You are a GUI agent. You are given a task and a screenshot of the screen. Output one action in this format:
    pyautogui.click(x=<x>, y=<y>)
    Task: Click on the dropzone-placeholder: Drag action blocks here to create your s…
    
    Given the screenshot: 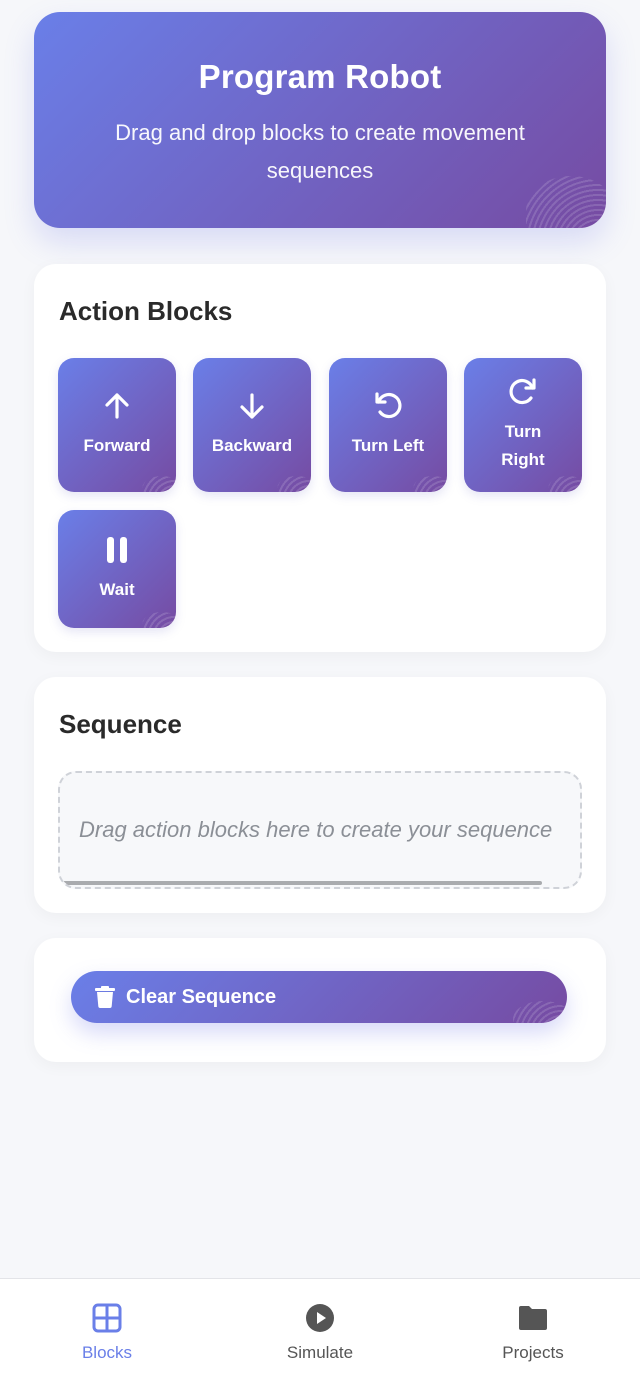 What is the action you would take?
    pyautogui.click(x=316, y=829)
    